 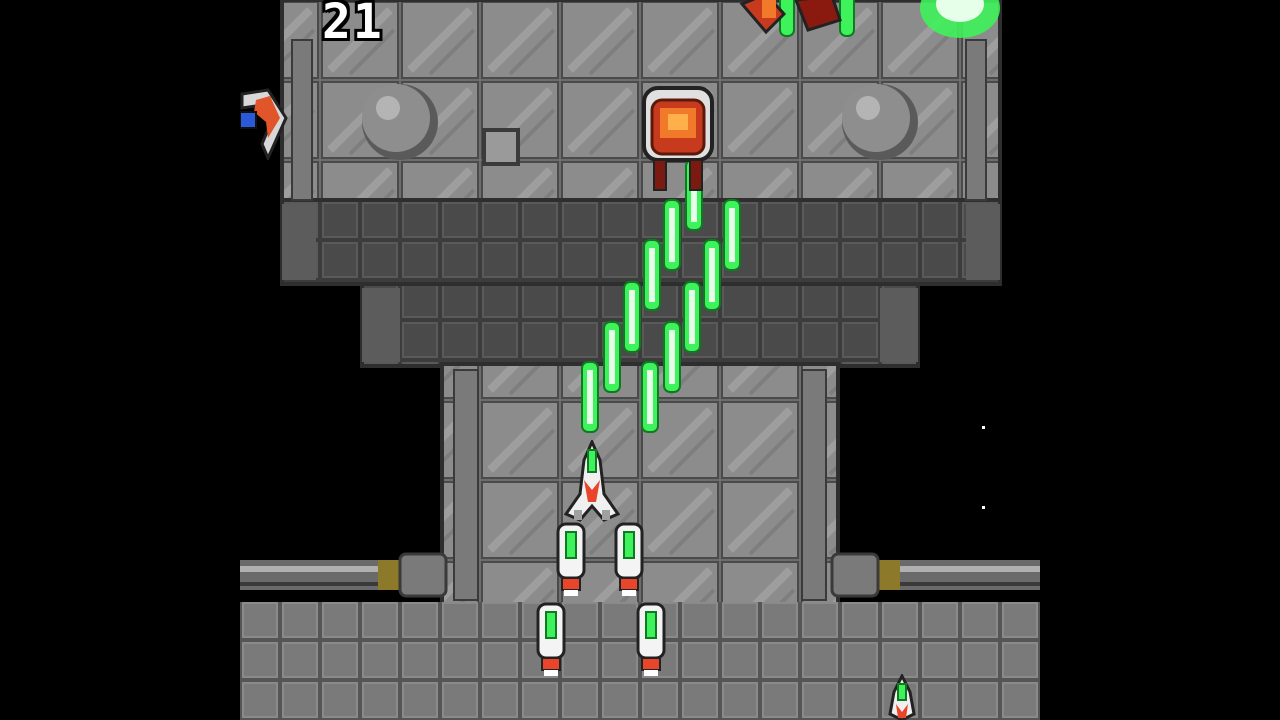 What do you see at coordinates (790, 17) in the screenshot?
I see `red-fighter-icon` at bounding box center [790, 17].